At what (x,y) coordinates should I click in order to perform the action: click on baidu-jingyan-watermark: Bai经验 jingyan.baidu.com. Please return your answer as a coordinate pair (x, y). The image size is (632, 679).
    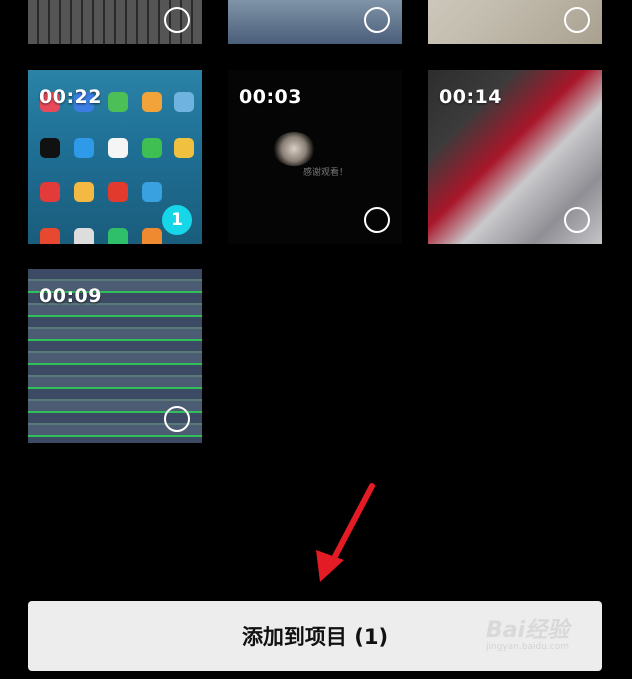
    Looking at the image, I should click on (527, 632).